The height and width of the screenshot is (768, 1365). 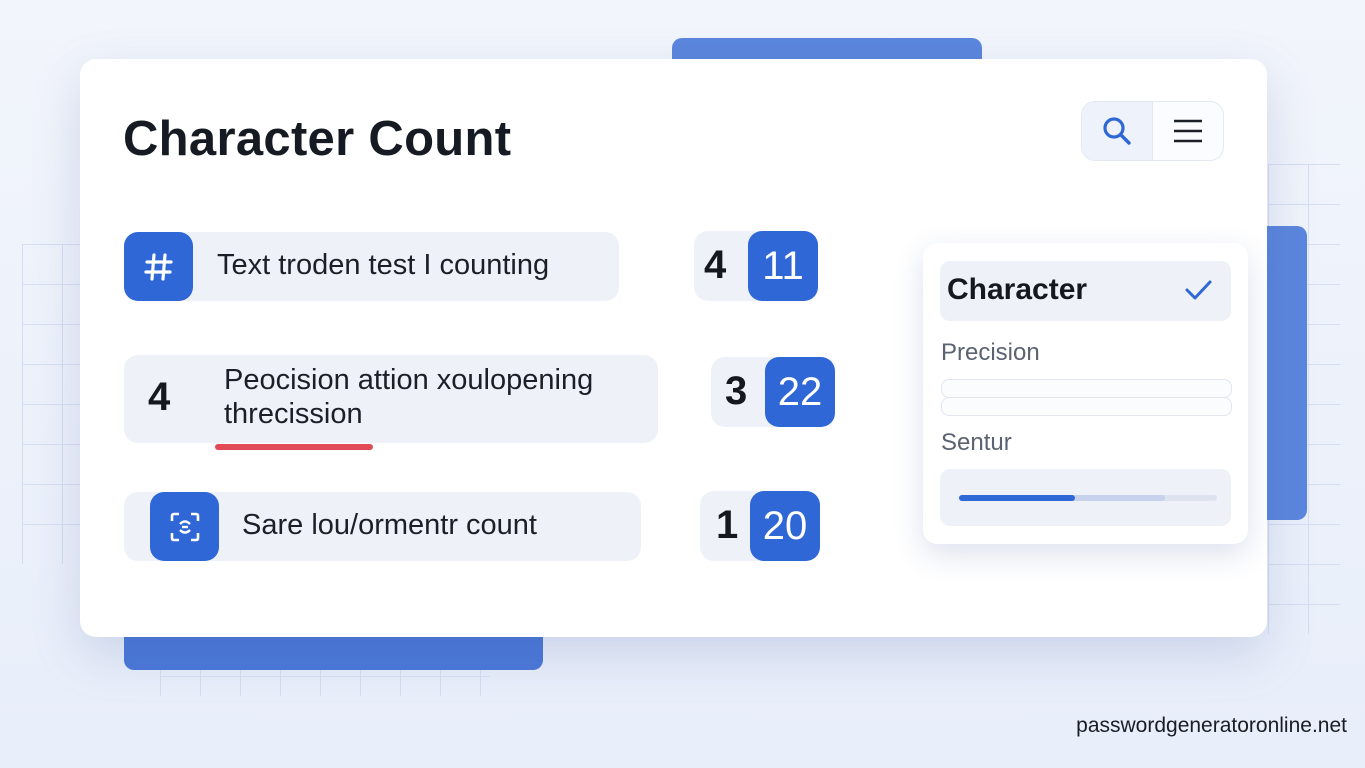 I want to click on page-title: Character Count, so click(x=317, y=139).